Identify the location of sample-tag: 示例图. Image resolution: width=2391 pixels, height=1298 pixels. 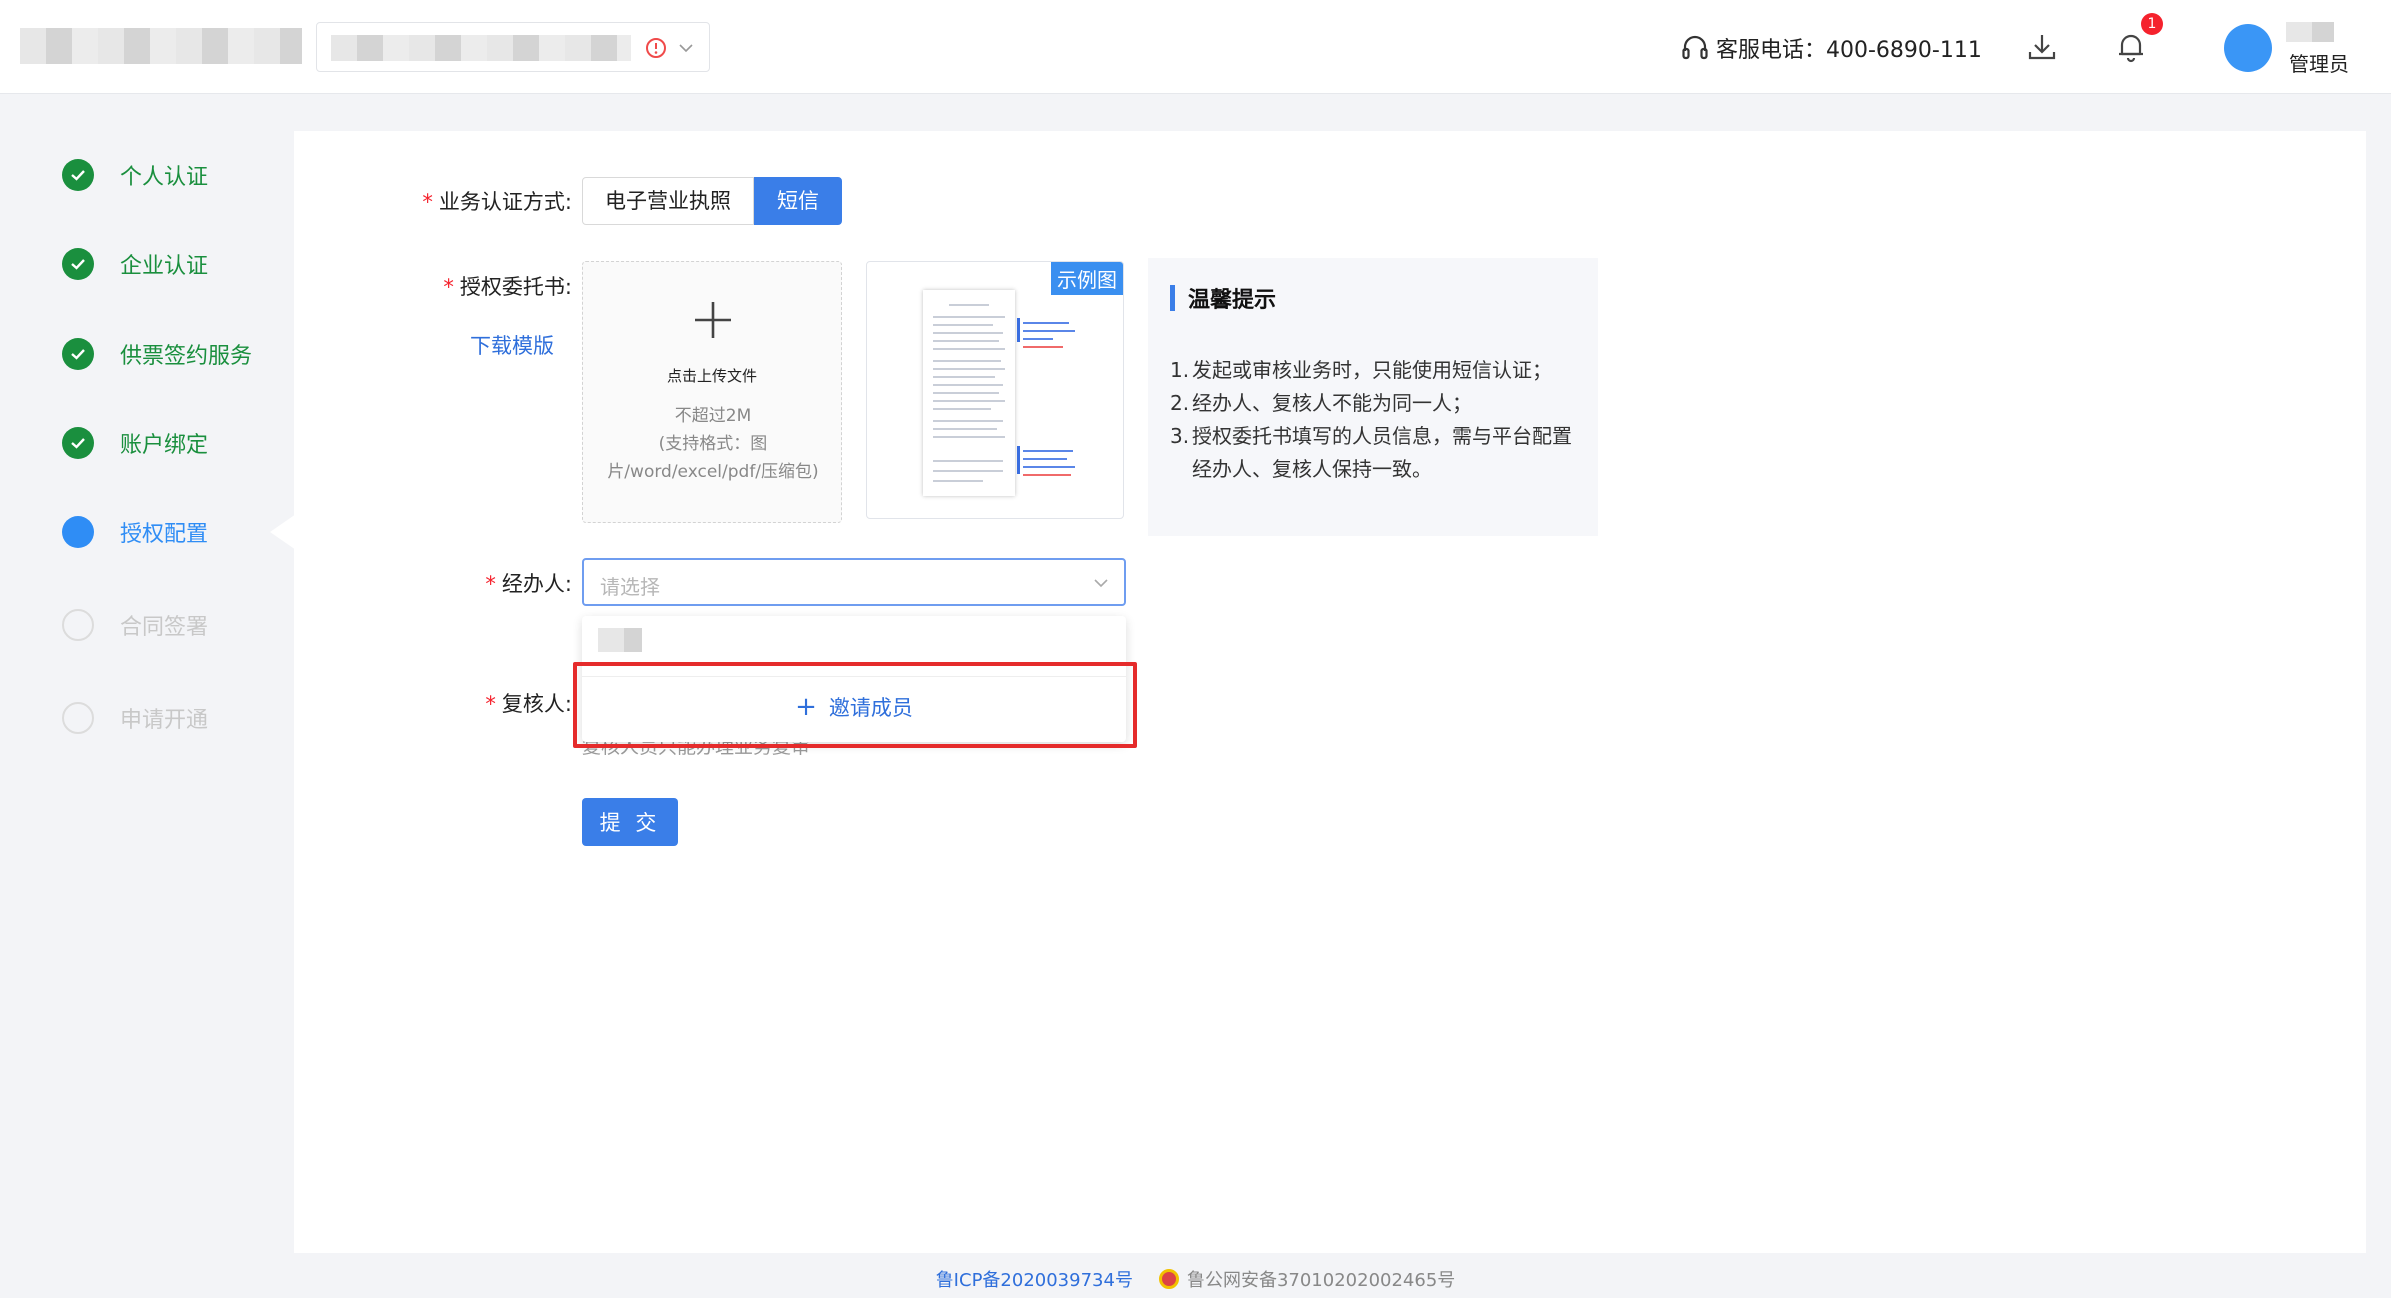
(1087, 278).